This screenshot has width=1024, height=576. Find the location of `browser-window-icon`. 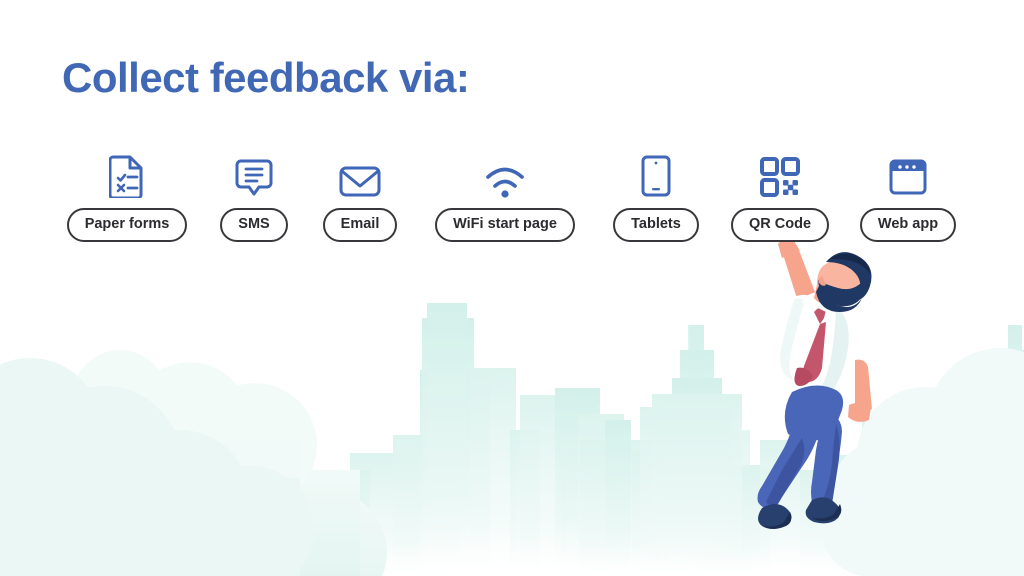

browser-window-icon is located at coordinates (908, 174).